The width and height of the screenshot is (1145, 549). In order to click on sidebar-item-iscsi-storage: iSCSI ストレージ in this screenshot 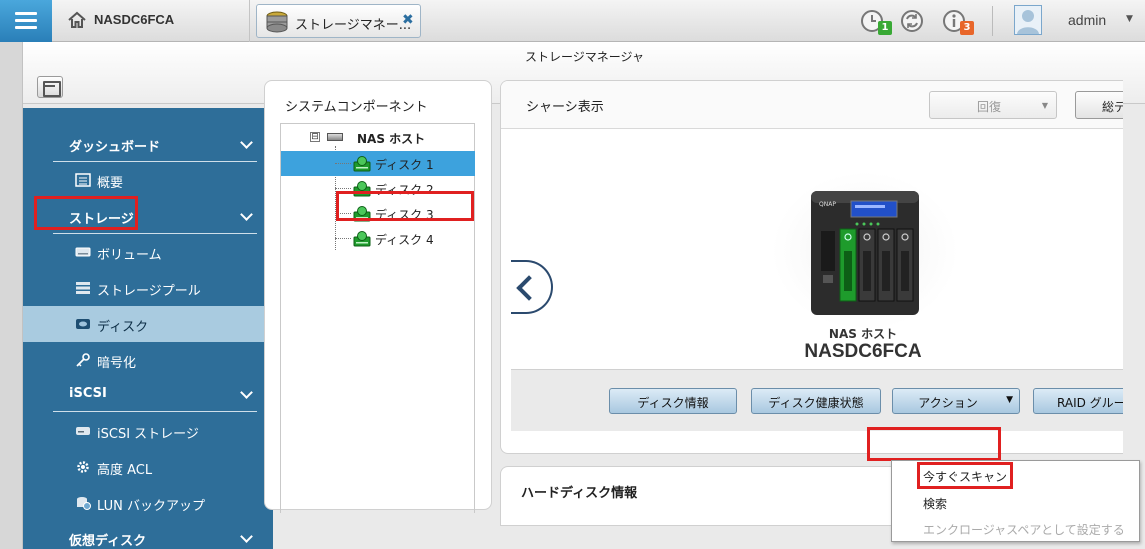, I will do `click(148, 431)`.